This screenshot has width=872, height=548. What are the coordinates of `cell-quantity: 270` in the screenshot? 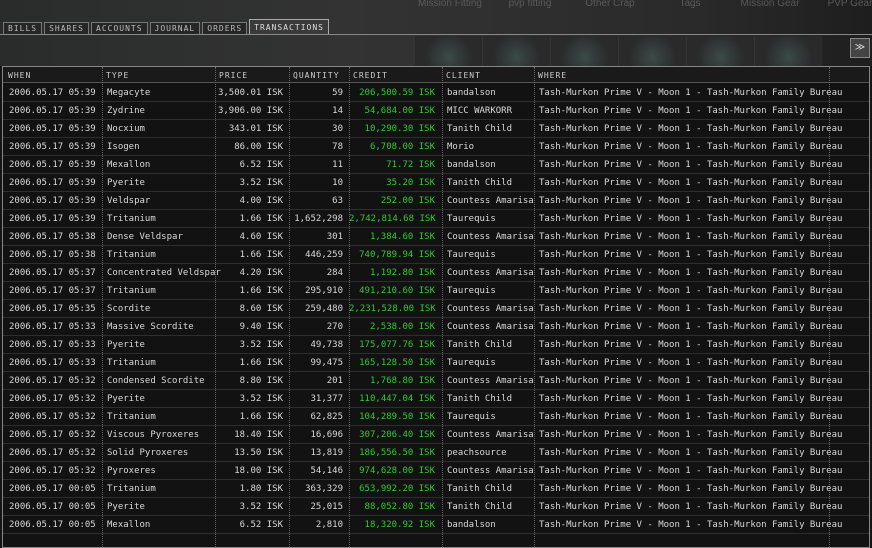 It's located at (334, 327).